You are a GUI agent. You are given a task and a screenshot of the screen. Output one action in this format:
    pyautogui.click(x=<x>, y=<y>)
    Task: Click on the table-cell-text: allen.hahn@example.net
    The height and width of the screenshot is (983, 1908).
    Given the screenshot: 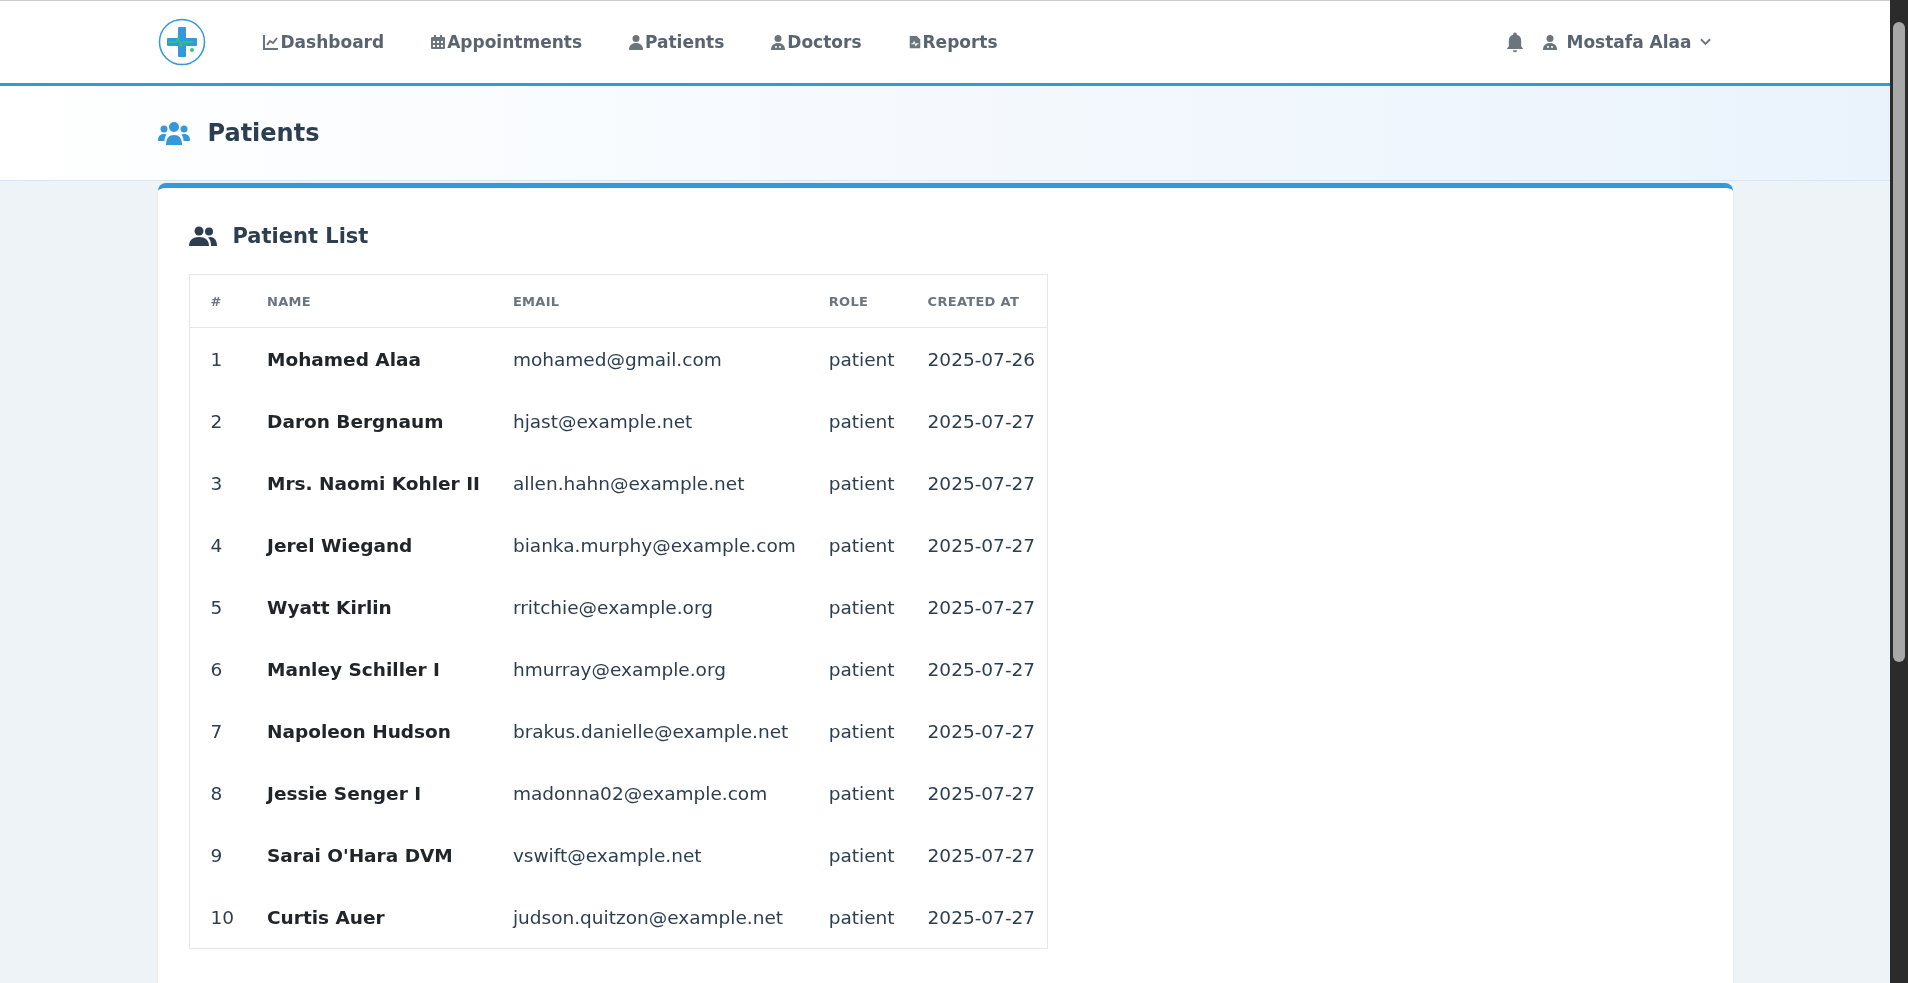 What is the action you would take?
    pyautogui.click(x=628, y=483)
    